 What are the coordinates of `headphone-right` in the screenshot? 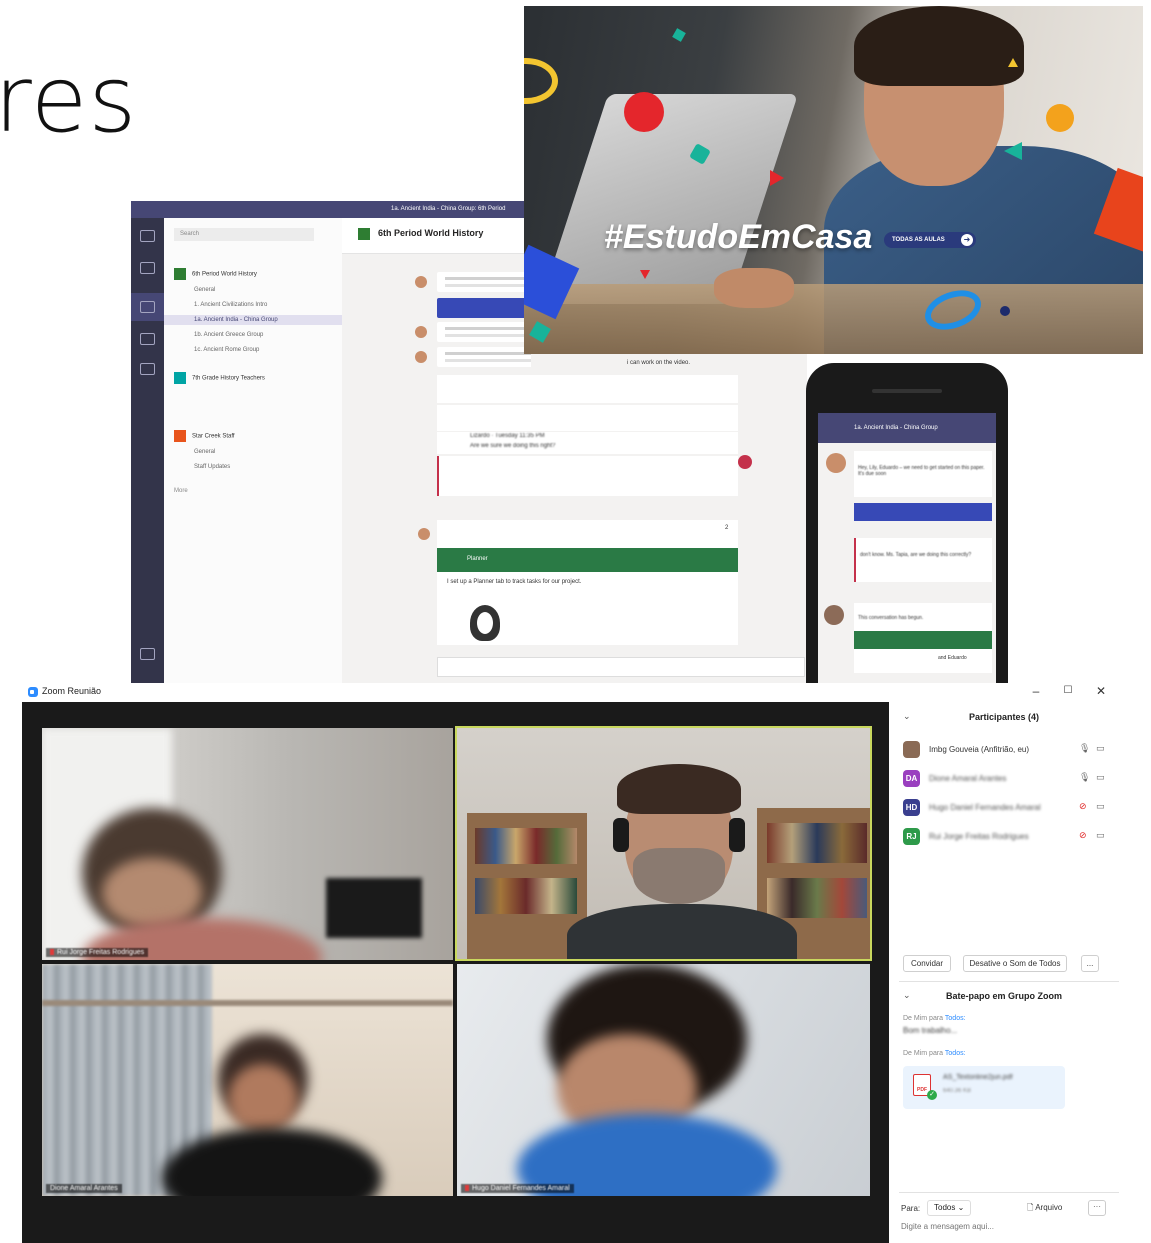 It's located at (737, 835).